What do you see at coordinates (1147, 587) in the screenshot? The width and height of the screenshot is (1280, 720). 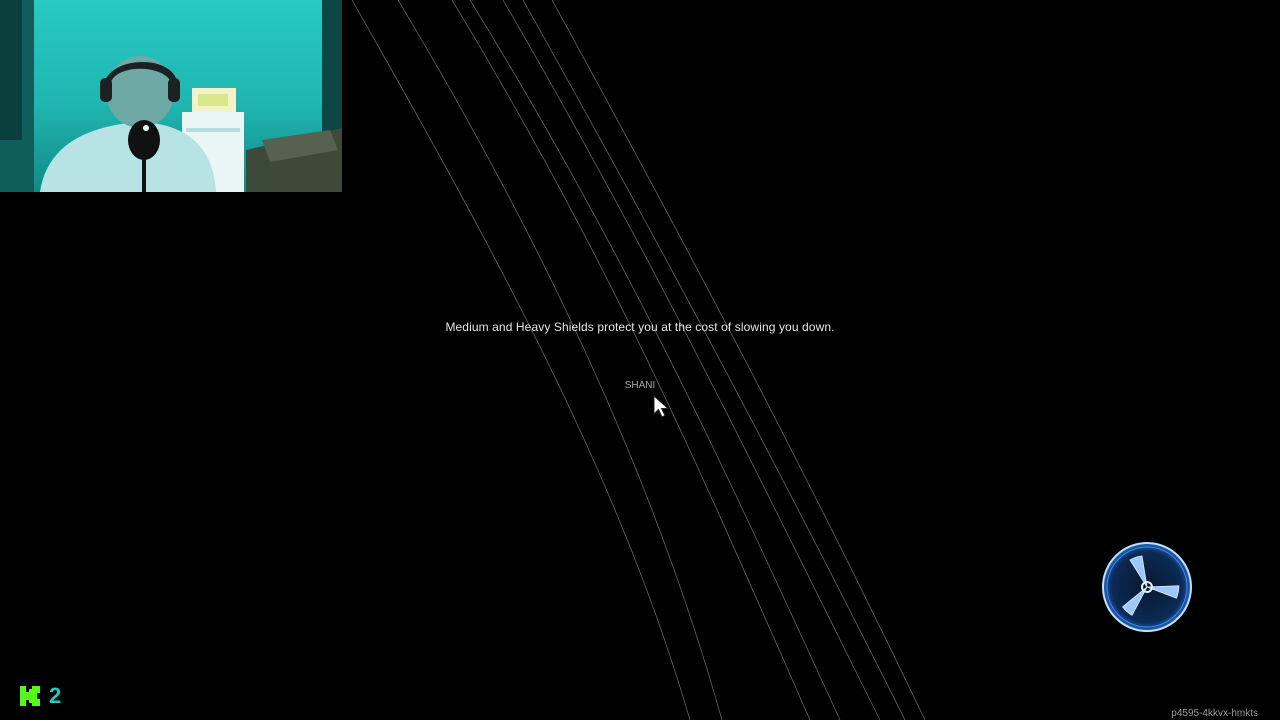 I see `radial-spinner-icon` at bounding box center [1147, 587].